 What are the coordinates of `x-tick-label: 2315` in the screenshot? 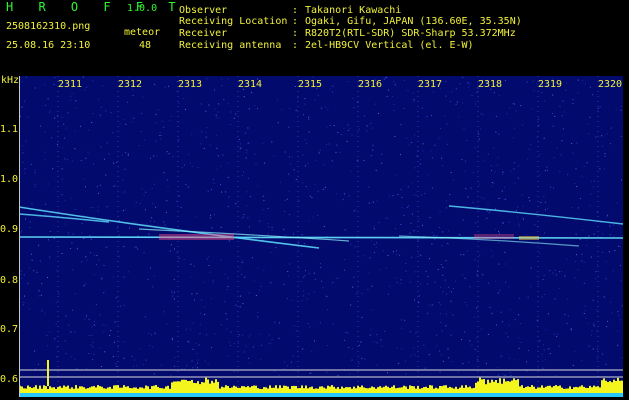 It's located at (310, 84).